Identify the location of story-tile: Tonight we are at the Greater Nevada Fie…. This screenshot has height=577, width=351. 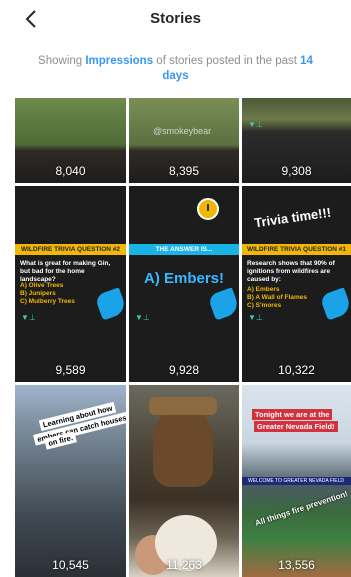
(296, 481).